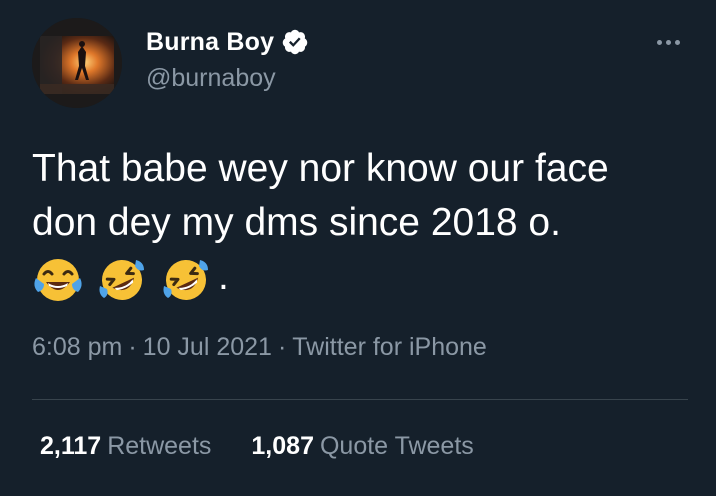 The width and height of the screenshot is (716, 496). I want to click on tweet-meta: 6:08 pm · 10 Jul 2021 · Twitter for iPhone, so click(259, 347).